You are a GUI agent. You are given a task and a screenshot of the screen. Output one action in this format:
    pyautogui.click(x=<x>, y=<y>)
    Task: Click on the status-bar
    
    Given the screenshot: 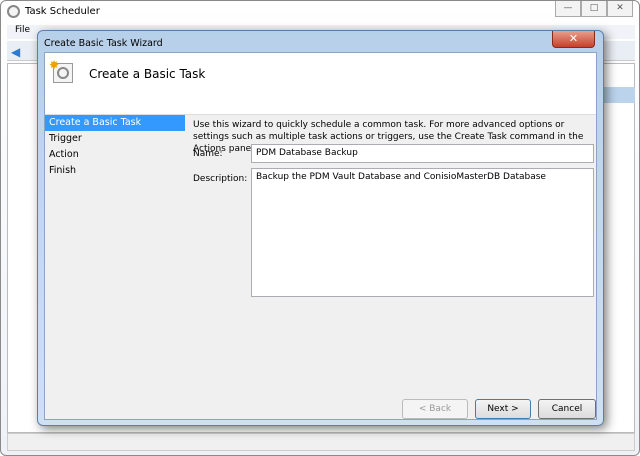 What is the action you would take?
    pyautogui.click(x=321, y=442)
    